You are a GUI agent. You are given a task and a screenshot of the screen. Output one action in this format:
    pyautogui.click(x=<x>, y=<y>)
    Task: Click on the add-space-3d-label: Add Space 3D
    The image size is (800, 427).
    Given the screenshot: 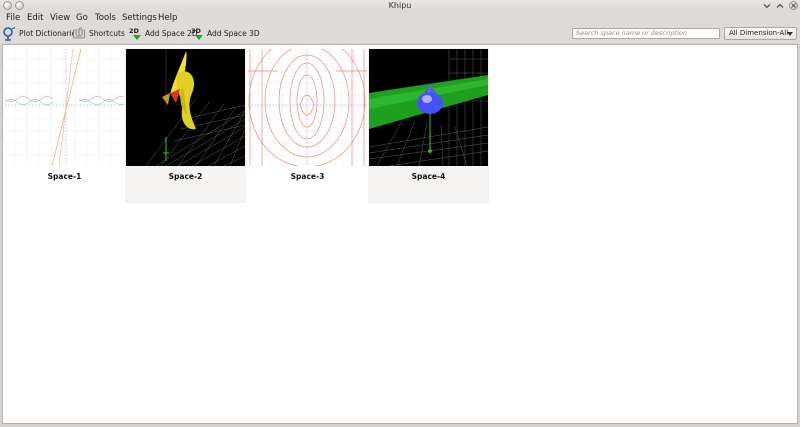 What is the action you would take?
    pyautogui.click(x=233, y=33)
    